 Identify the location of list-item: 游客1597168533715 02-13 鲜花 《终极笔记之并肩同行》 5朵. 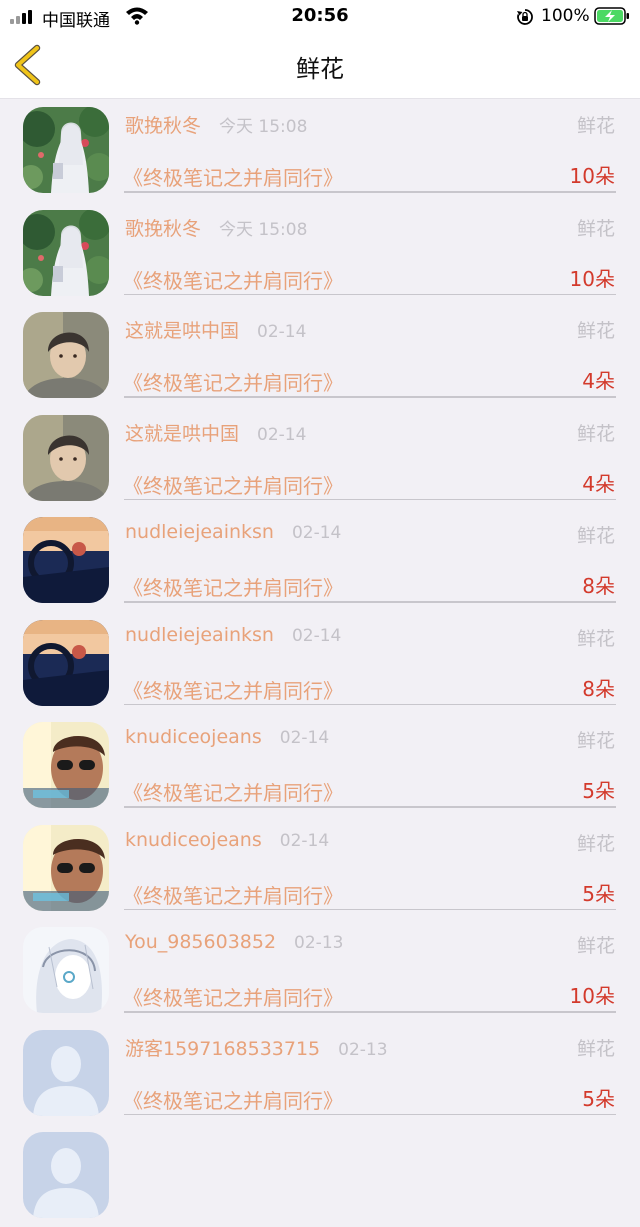
(320, 1073).